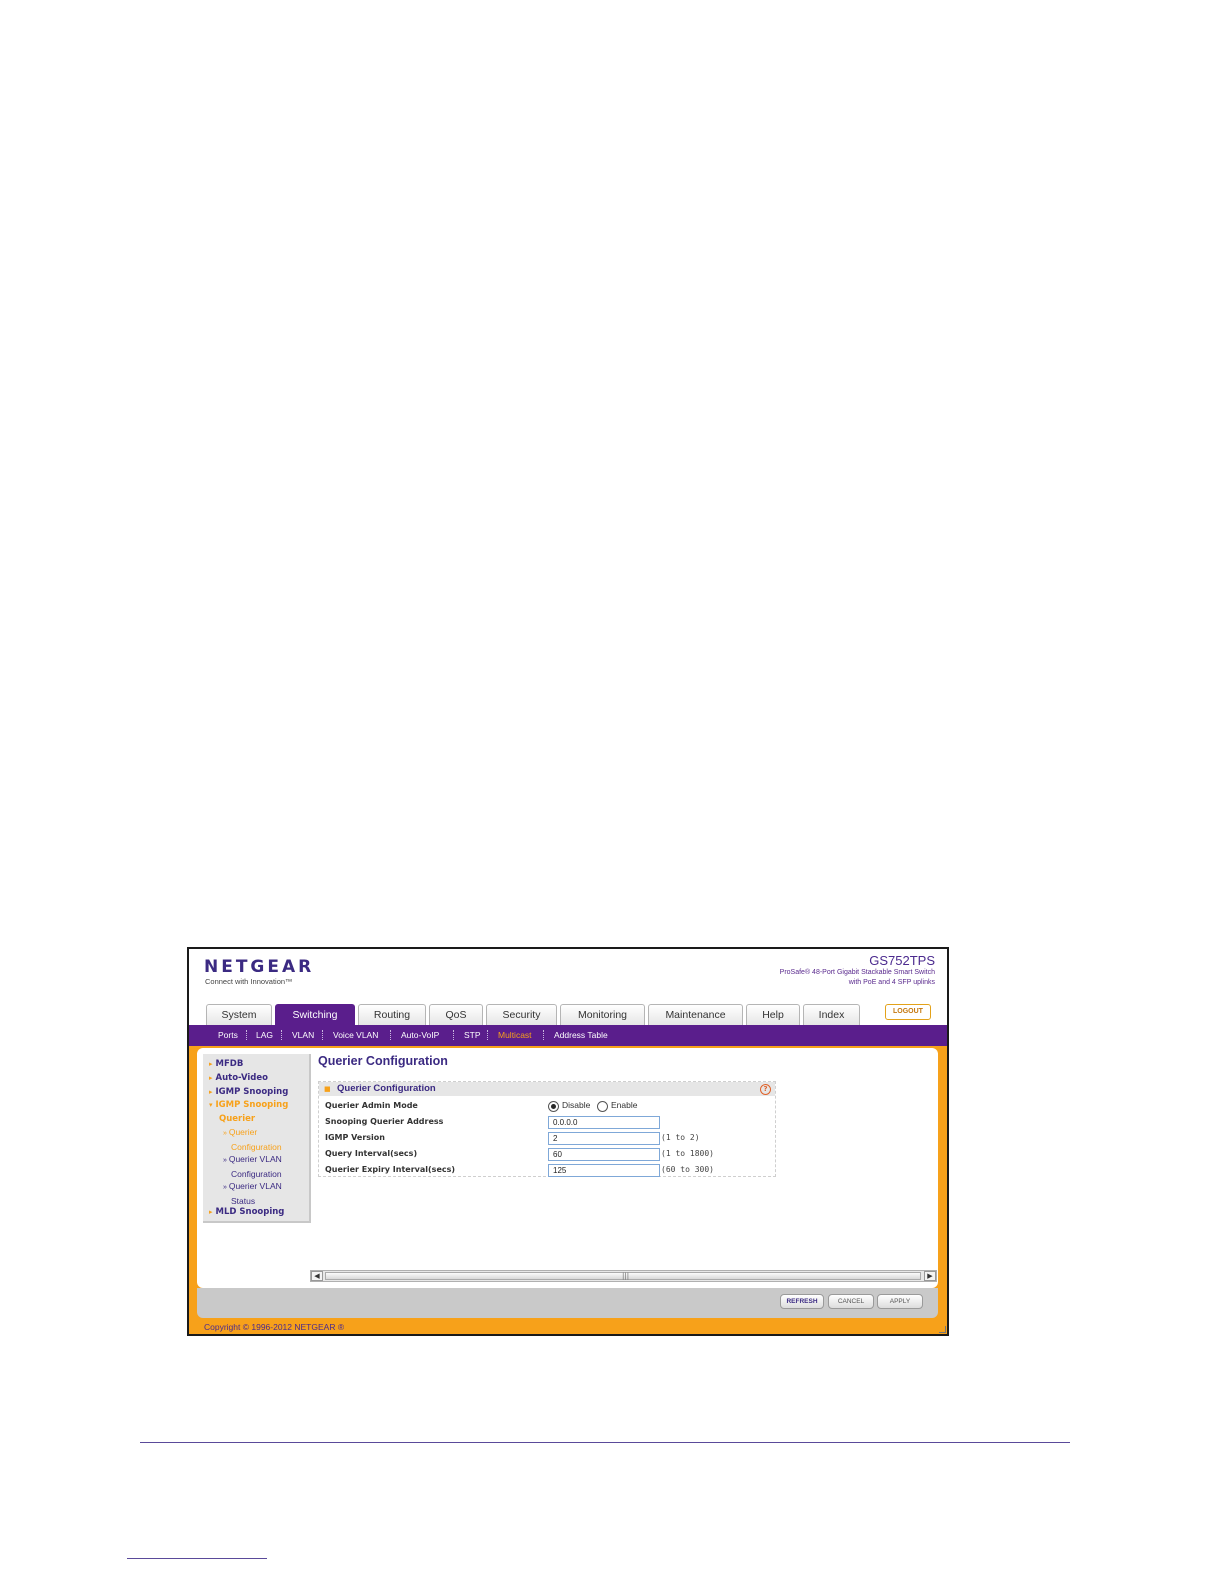  Describe the element at coordinates (229, 1064) in the screenshot. I see `sidebar-item-label: MFDB` at that location.